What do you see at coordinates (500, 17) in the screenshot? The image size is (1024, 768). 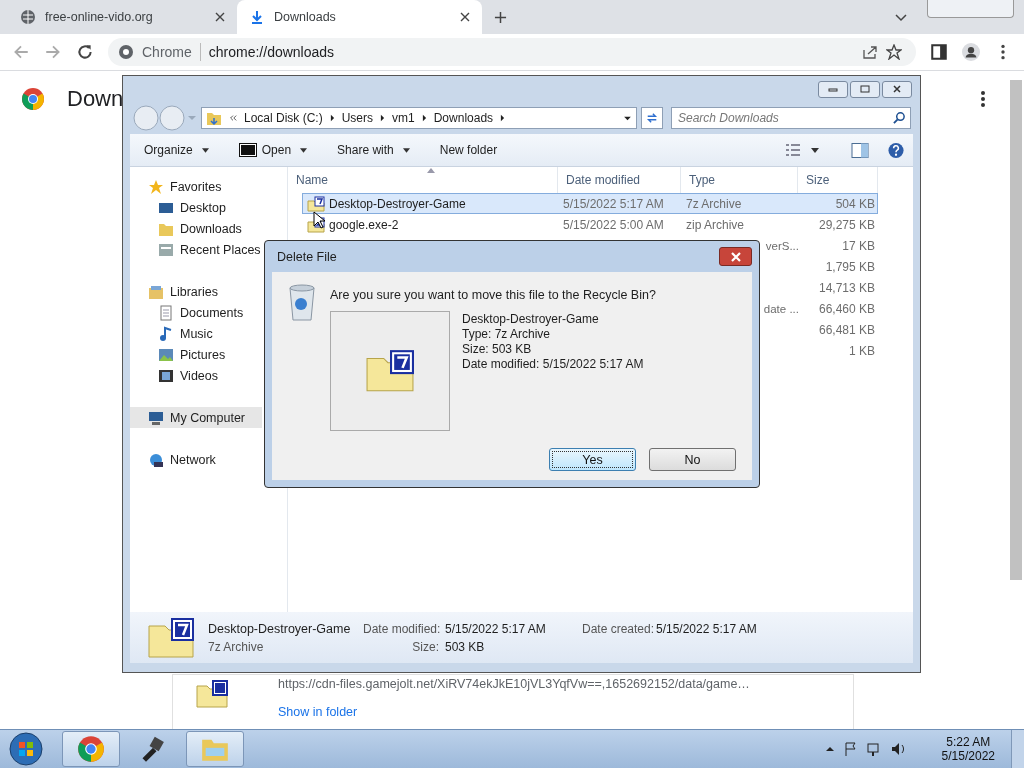 I see `new-tab-icon` at bounding box center [500, 17].